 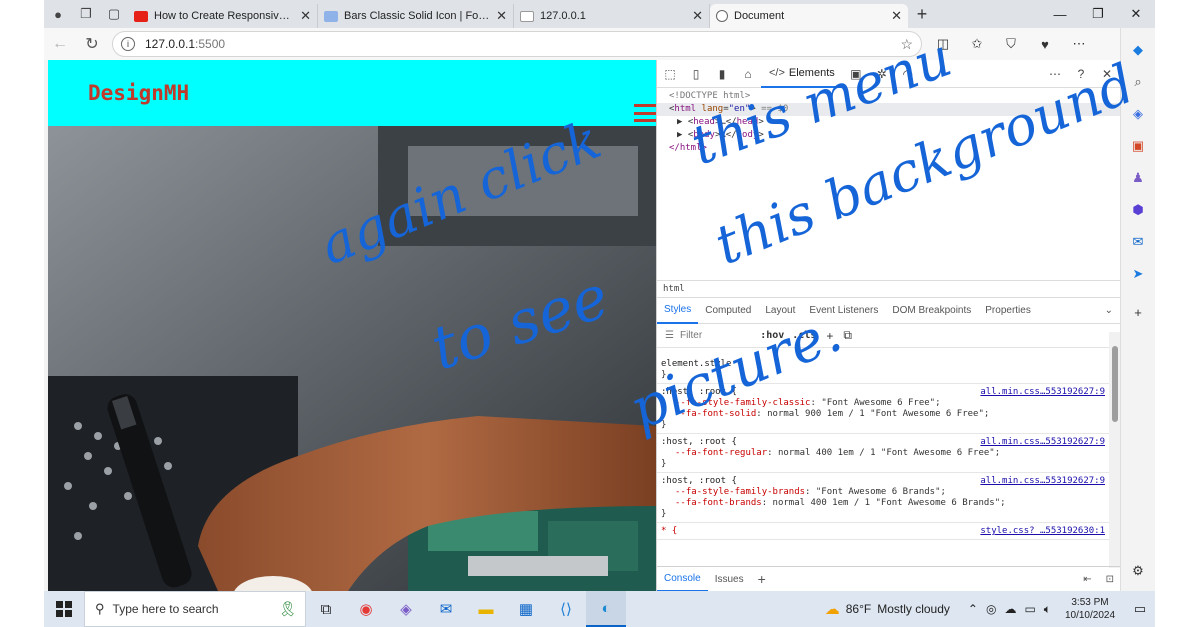 What do you see at coordinates (888, 122) in the screenshot?
I see `dom-head-node: ▶ <head>…</head>` at bounding box center [888, 122].